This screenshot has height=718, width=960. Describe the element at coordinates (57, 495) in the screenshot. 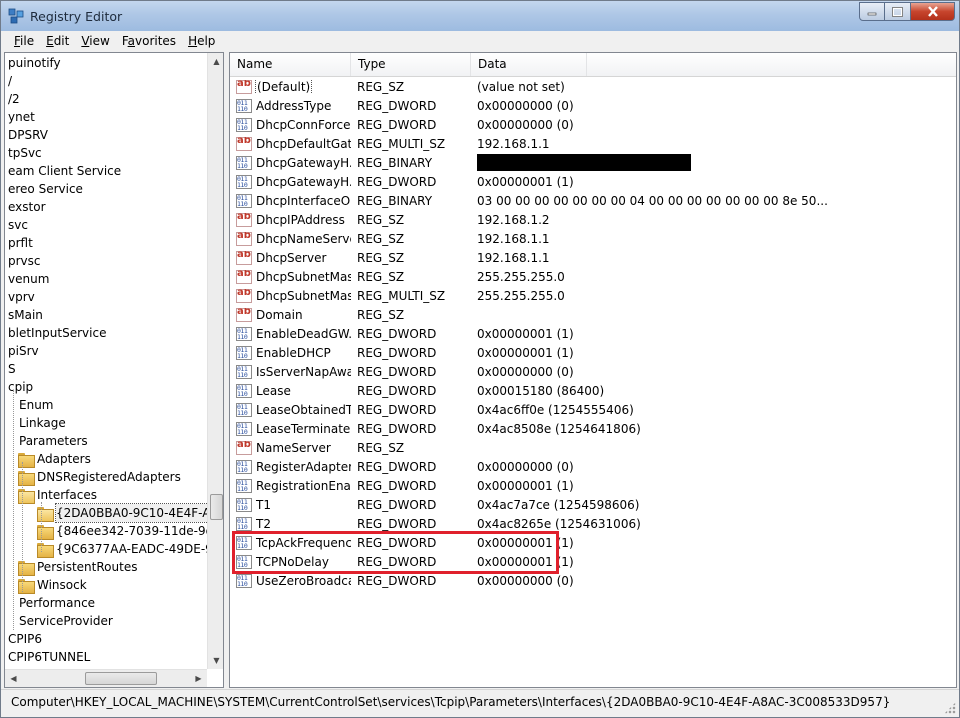

I see `tree-item: Interfaces` at that location.